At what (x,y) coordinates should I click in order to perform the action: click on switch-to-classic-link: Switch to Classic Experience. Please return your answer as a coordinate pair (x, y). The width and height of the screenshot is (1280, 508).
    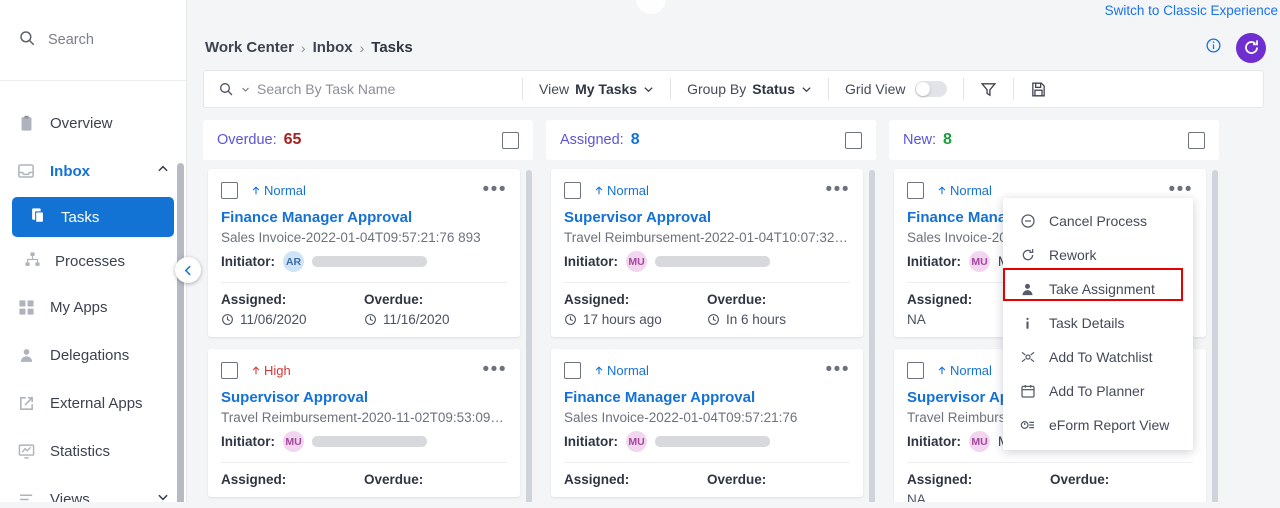
    Looking at the image, I should click on (1191, 10).